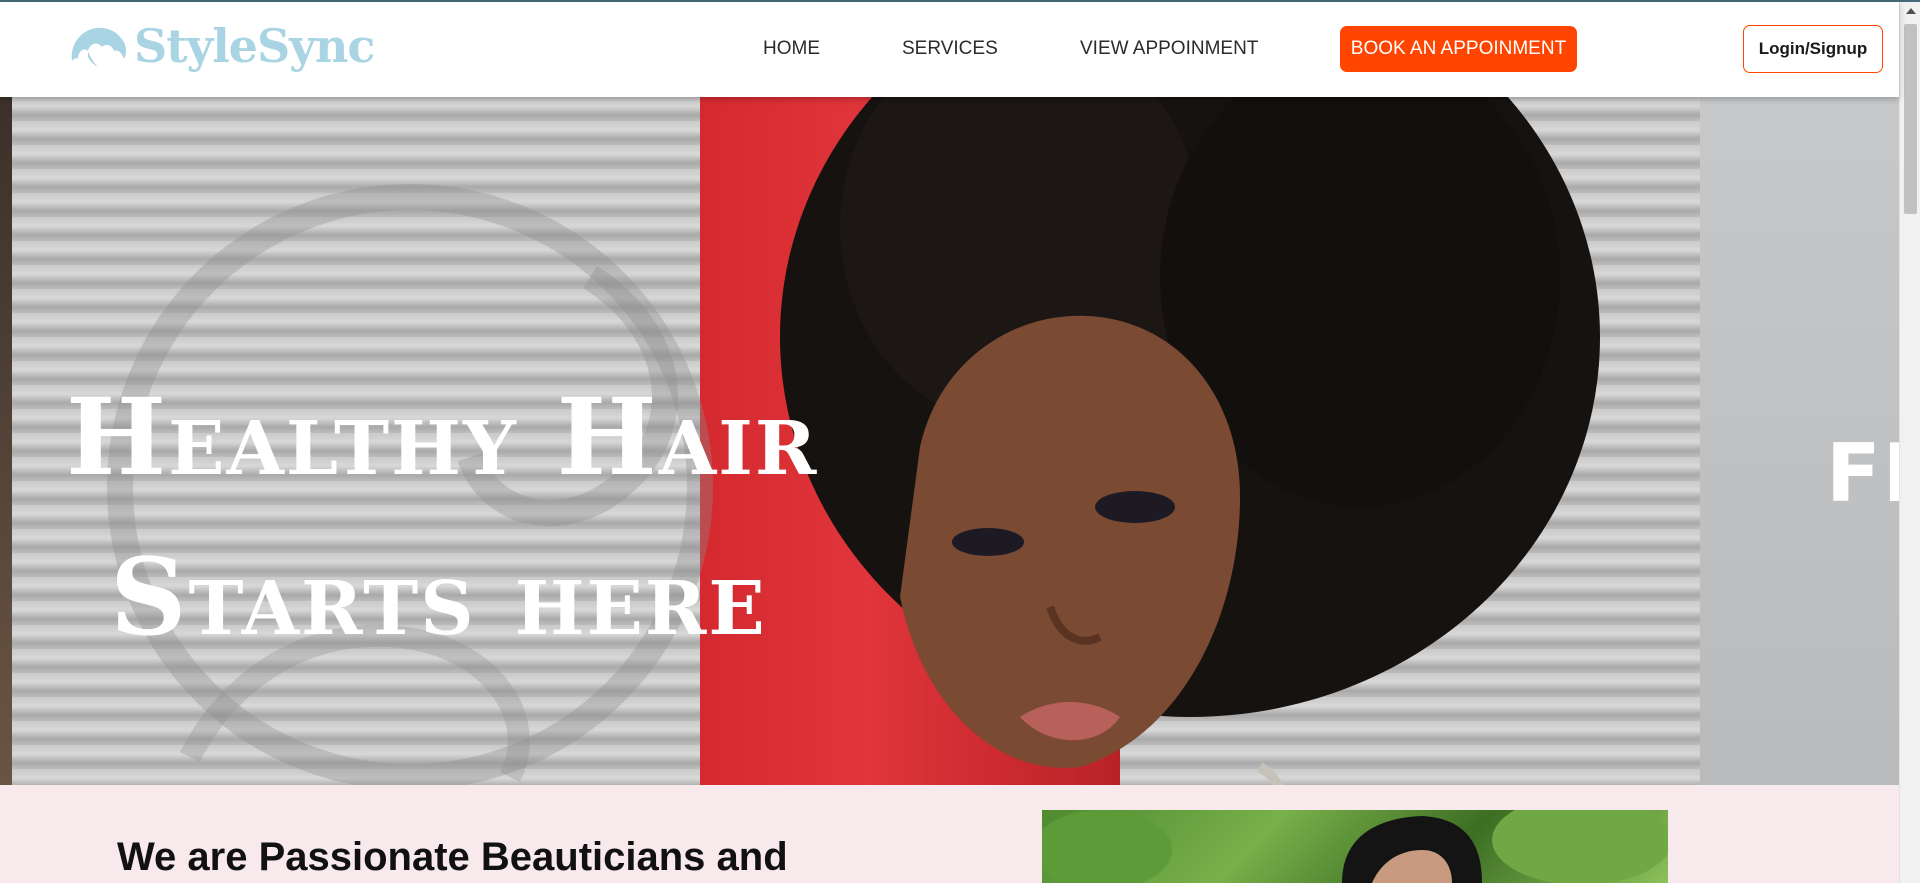  I want to click on hero-title-line2: Starts here, so click(438, 596).